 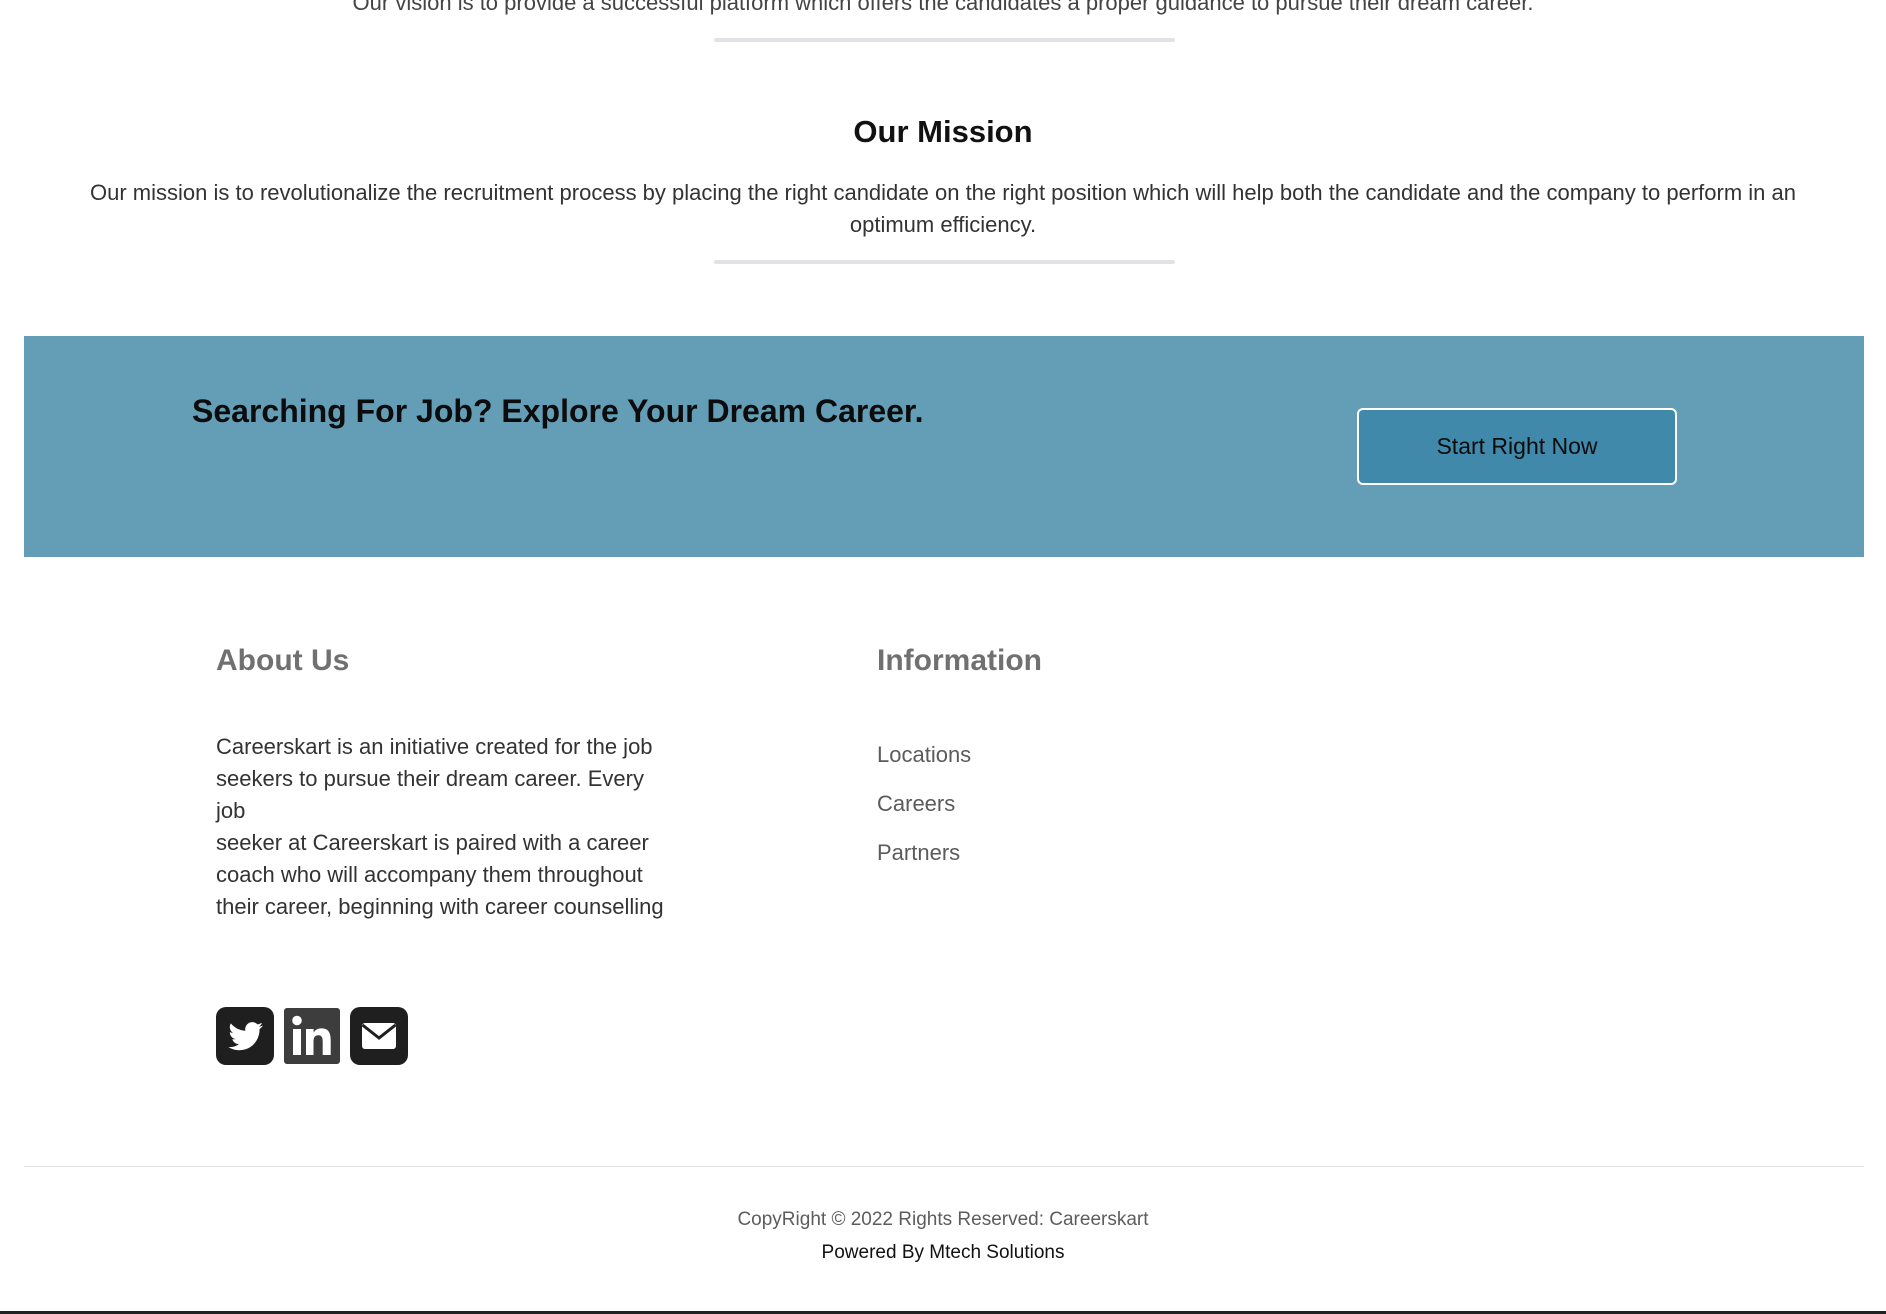 I want to click on email-icon, so click(x=379, y=1036).